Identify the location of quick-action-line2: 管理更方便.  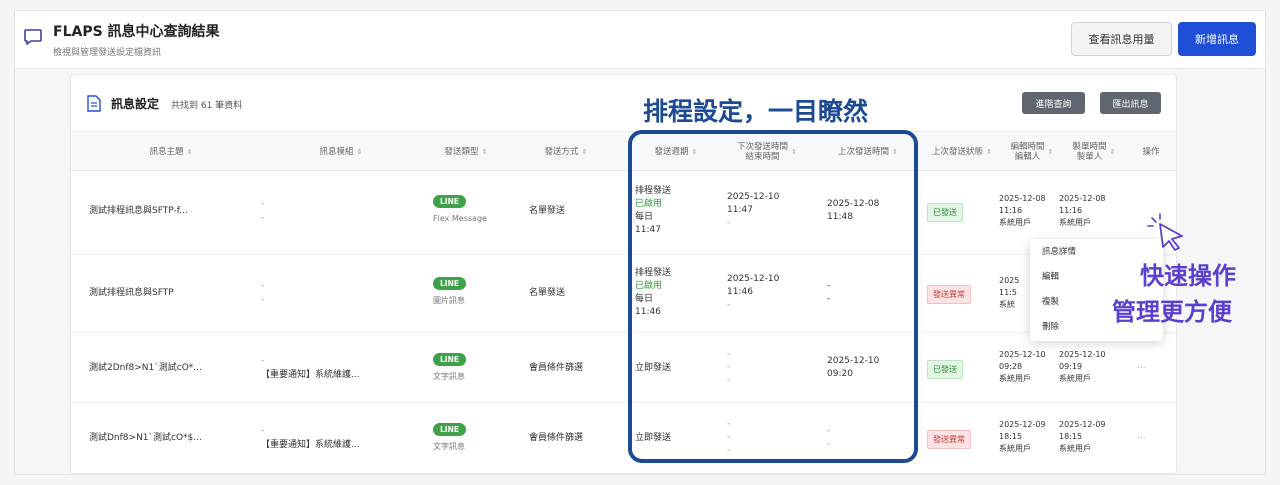
(1172, 312).